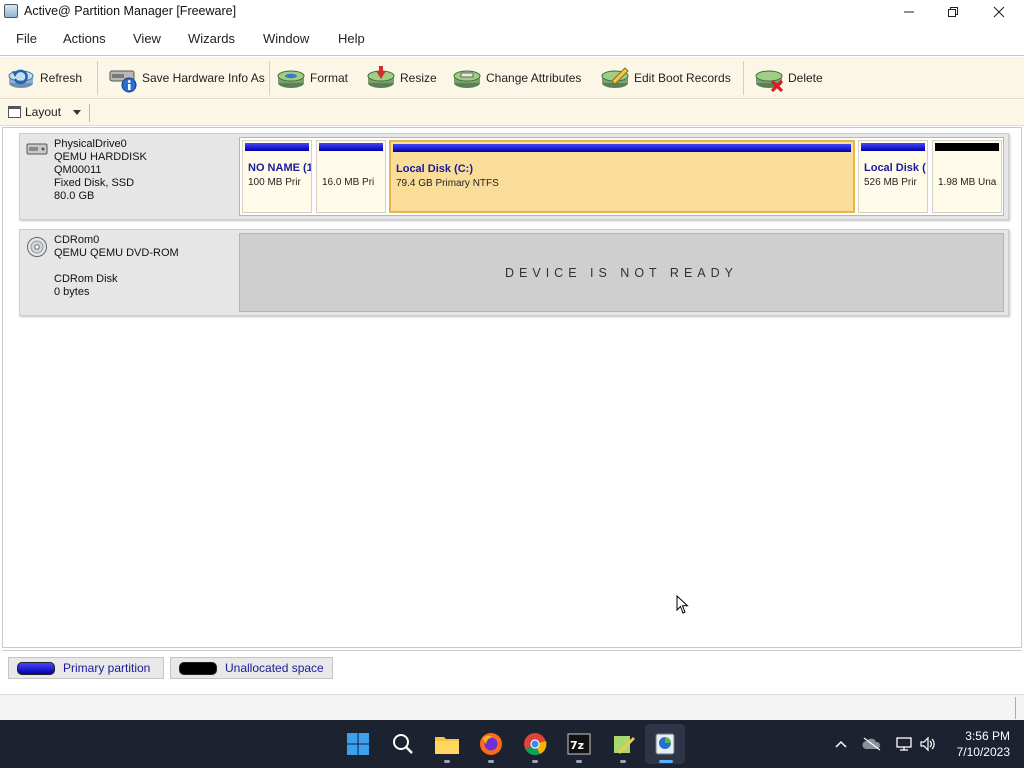  What do you see at coordinates (72, 292) in the screenshot?
I see `disk-size: 0 bytes` at bounding box center [72, 292].